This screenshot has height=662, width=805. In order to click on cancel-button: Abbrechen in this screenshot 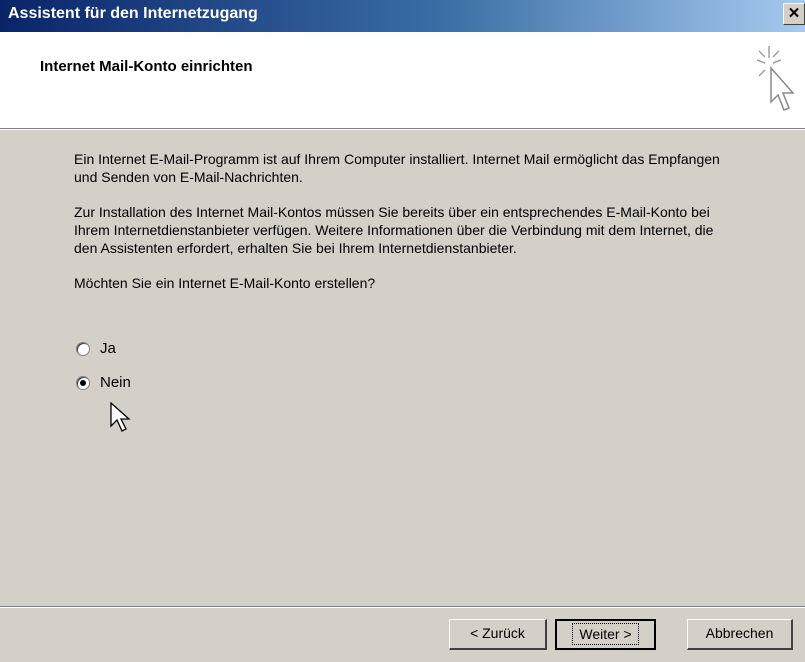, I will do `click(740, 634)`.